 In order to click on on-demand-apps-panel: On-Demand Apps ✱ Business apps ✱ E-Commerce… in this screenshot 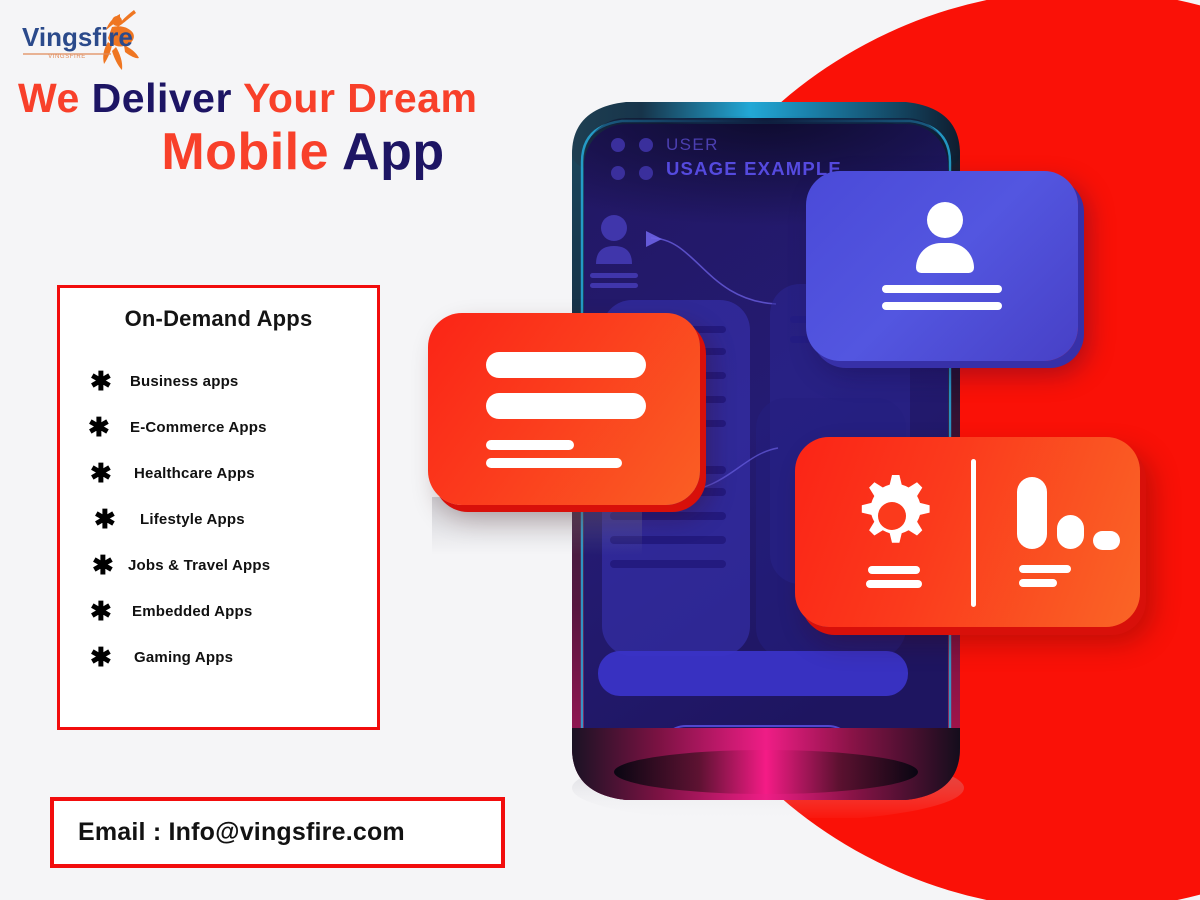, I will do `click(218, 507)`.